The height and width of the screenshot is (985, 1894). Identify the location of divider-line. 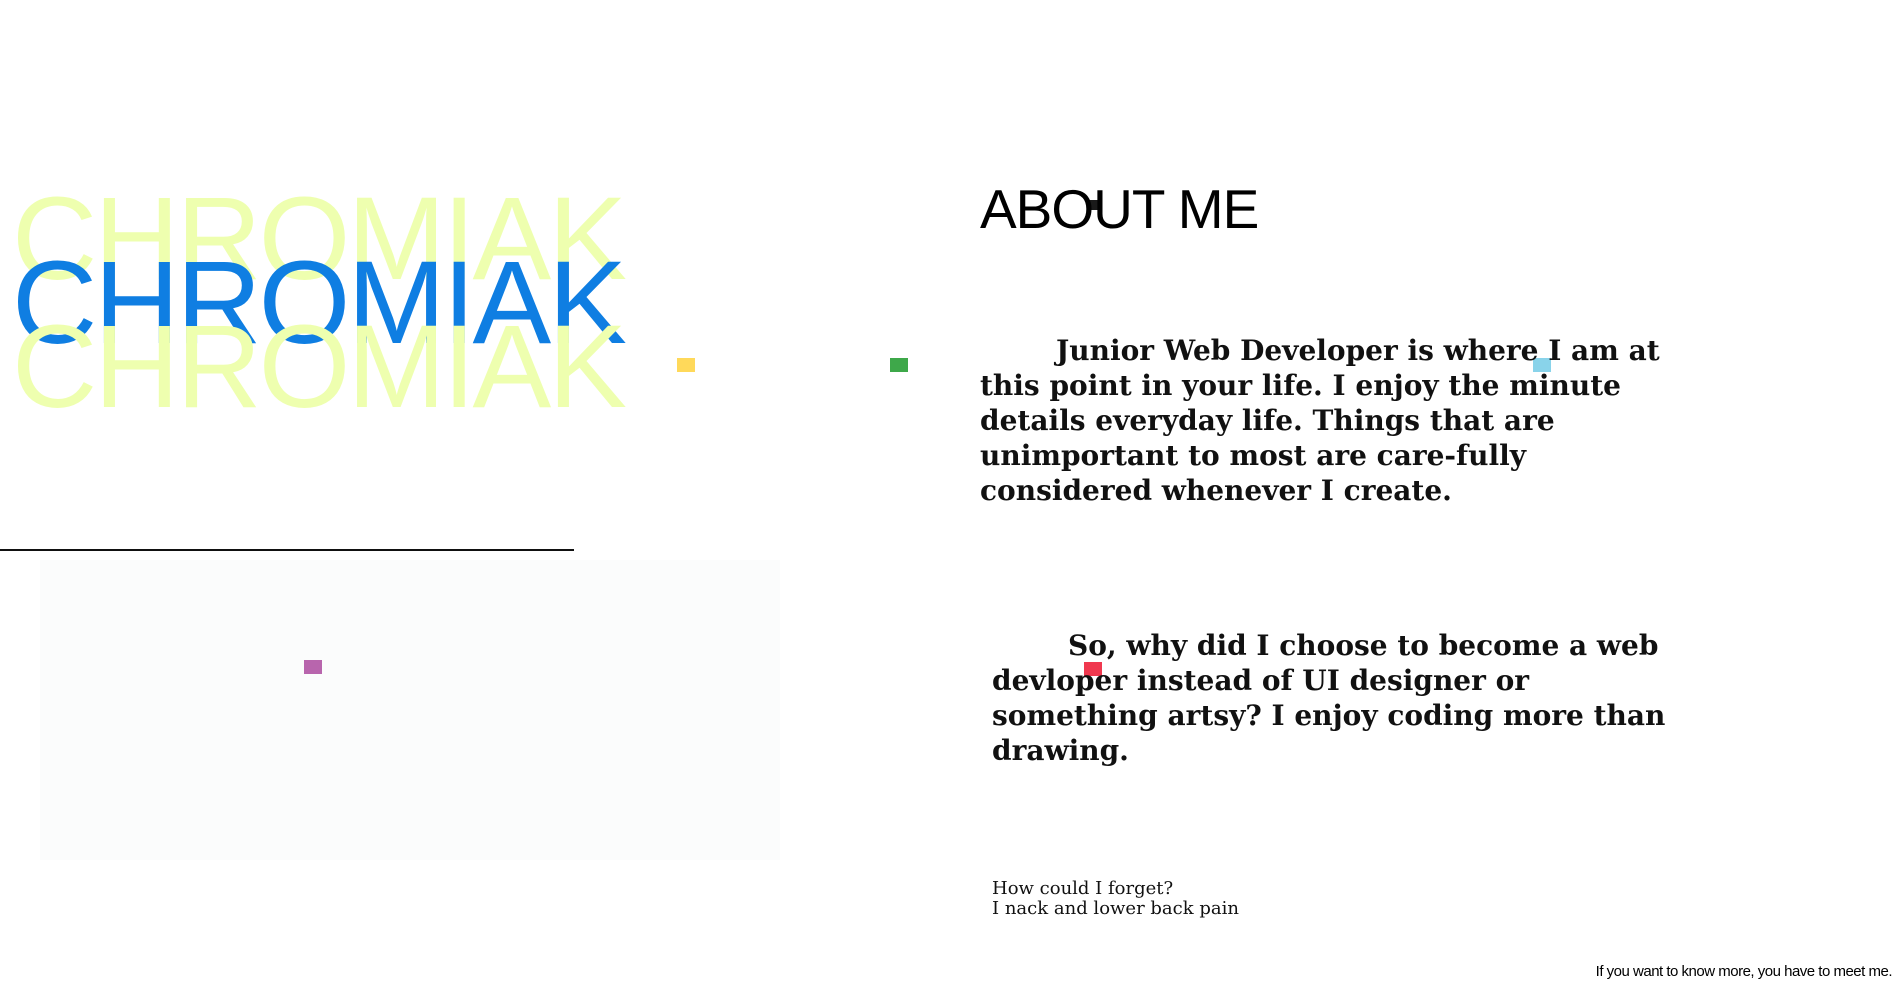
(287, 550).